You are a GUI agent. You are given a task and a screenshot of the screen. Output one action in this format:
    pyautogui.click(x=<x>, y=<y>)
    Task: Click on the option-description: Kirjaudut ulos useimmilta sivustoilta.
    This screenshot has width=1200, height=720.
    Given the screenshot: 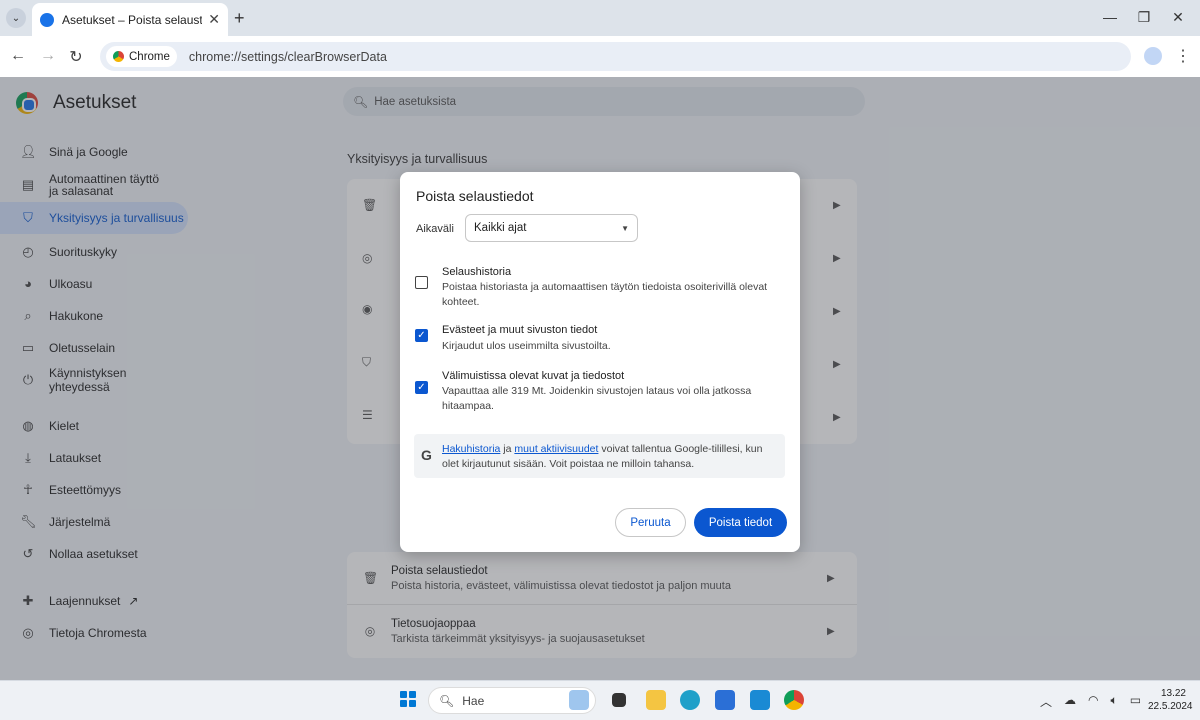 What is the action you would take?
    pyautogui.click(x=526, y=346)
    